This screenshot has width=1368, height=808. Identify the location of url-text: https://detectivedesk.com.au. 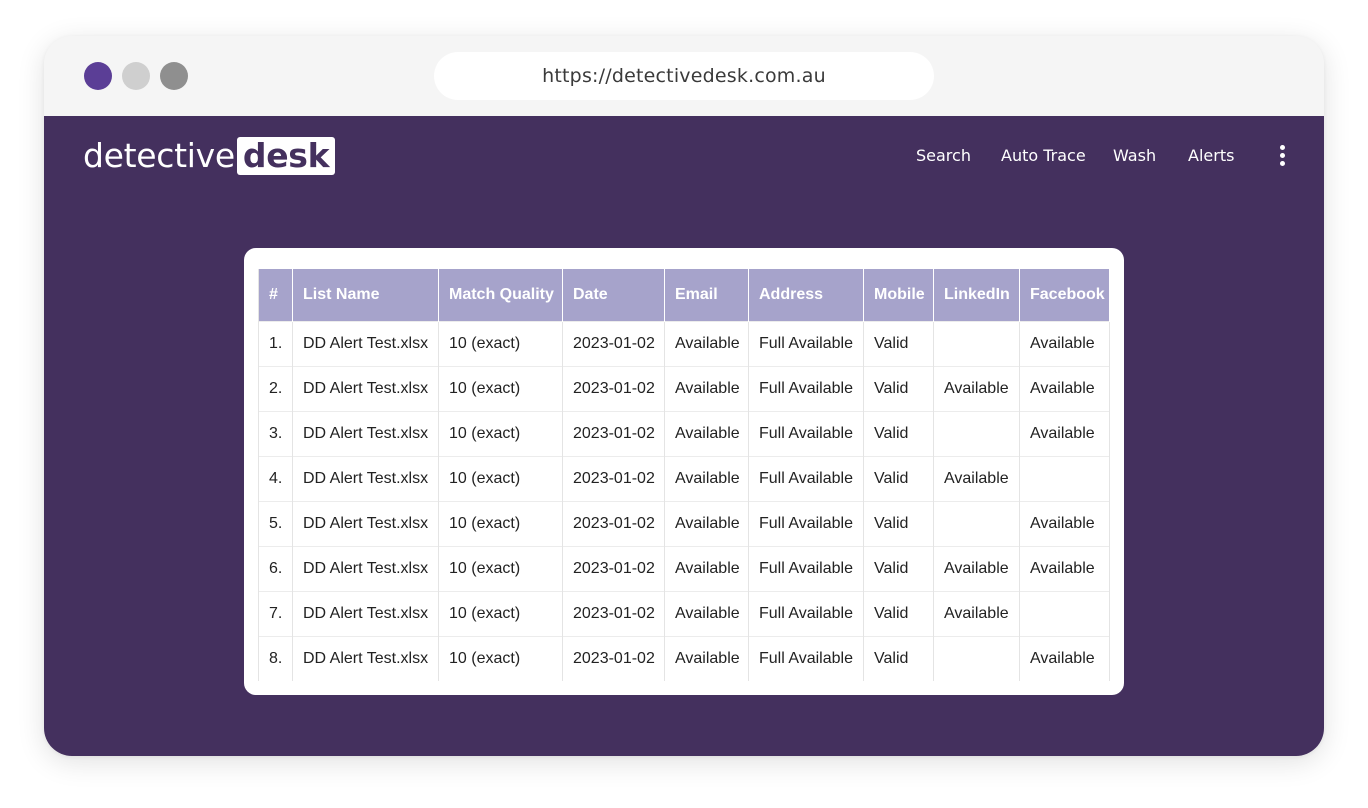
(684, 76).